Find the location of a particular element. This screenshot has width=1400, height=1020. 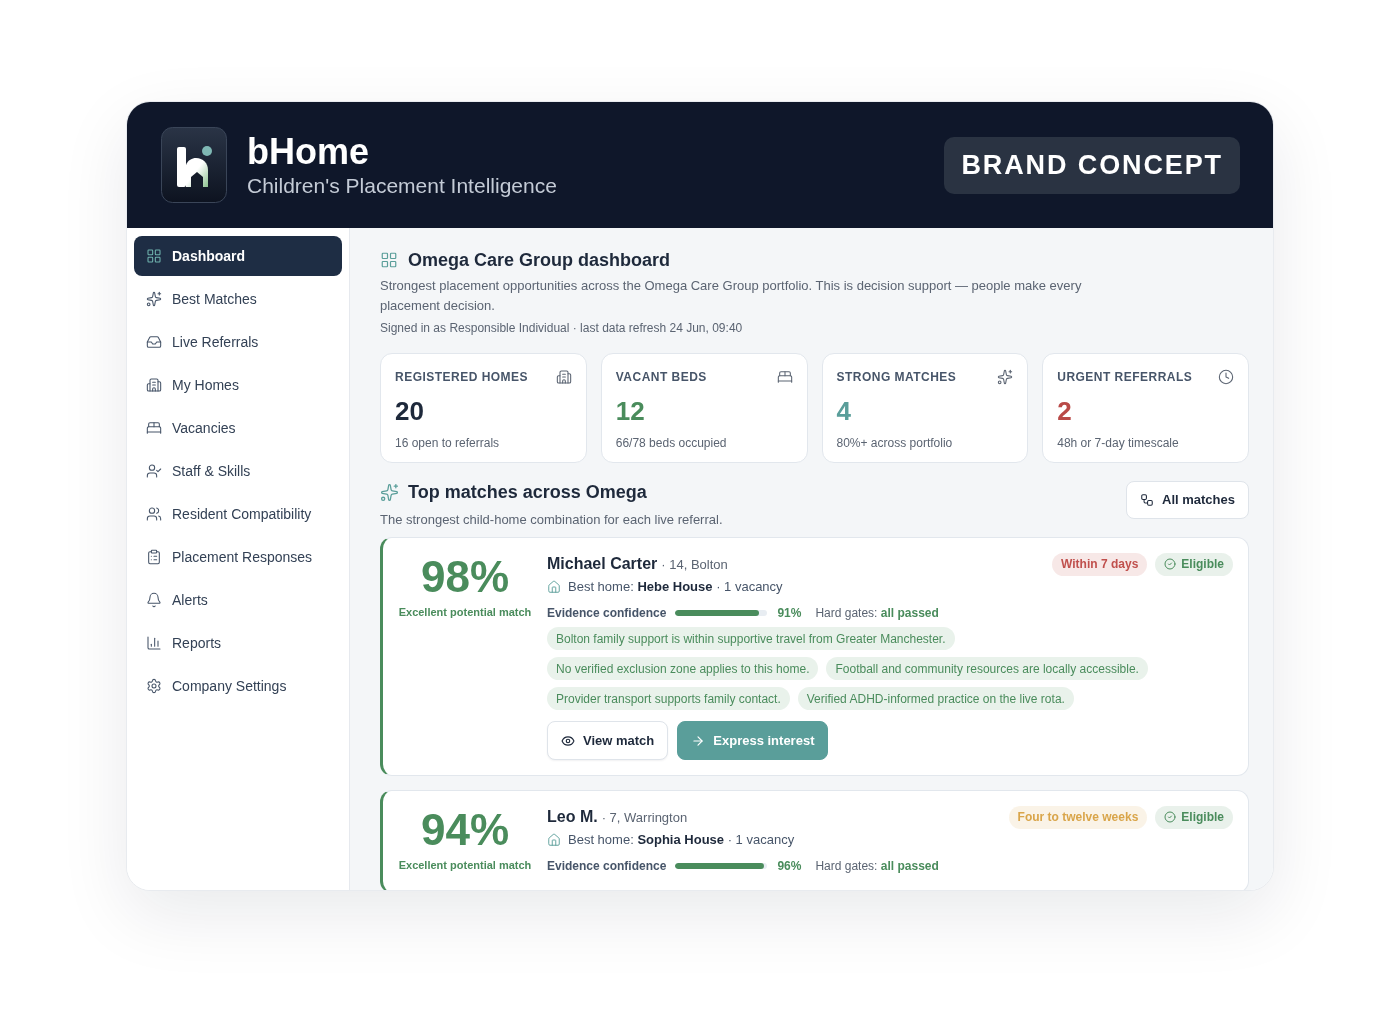

clock-icon is located at coordinates (1226, 377).